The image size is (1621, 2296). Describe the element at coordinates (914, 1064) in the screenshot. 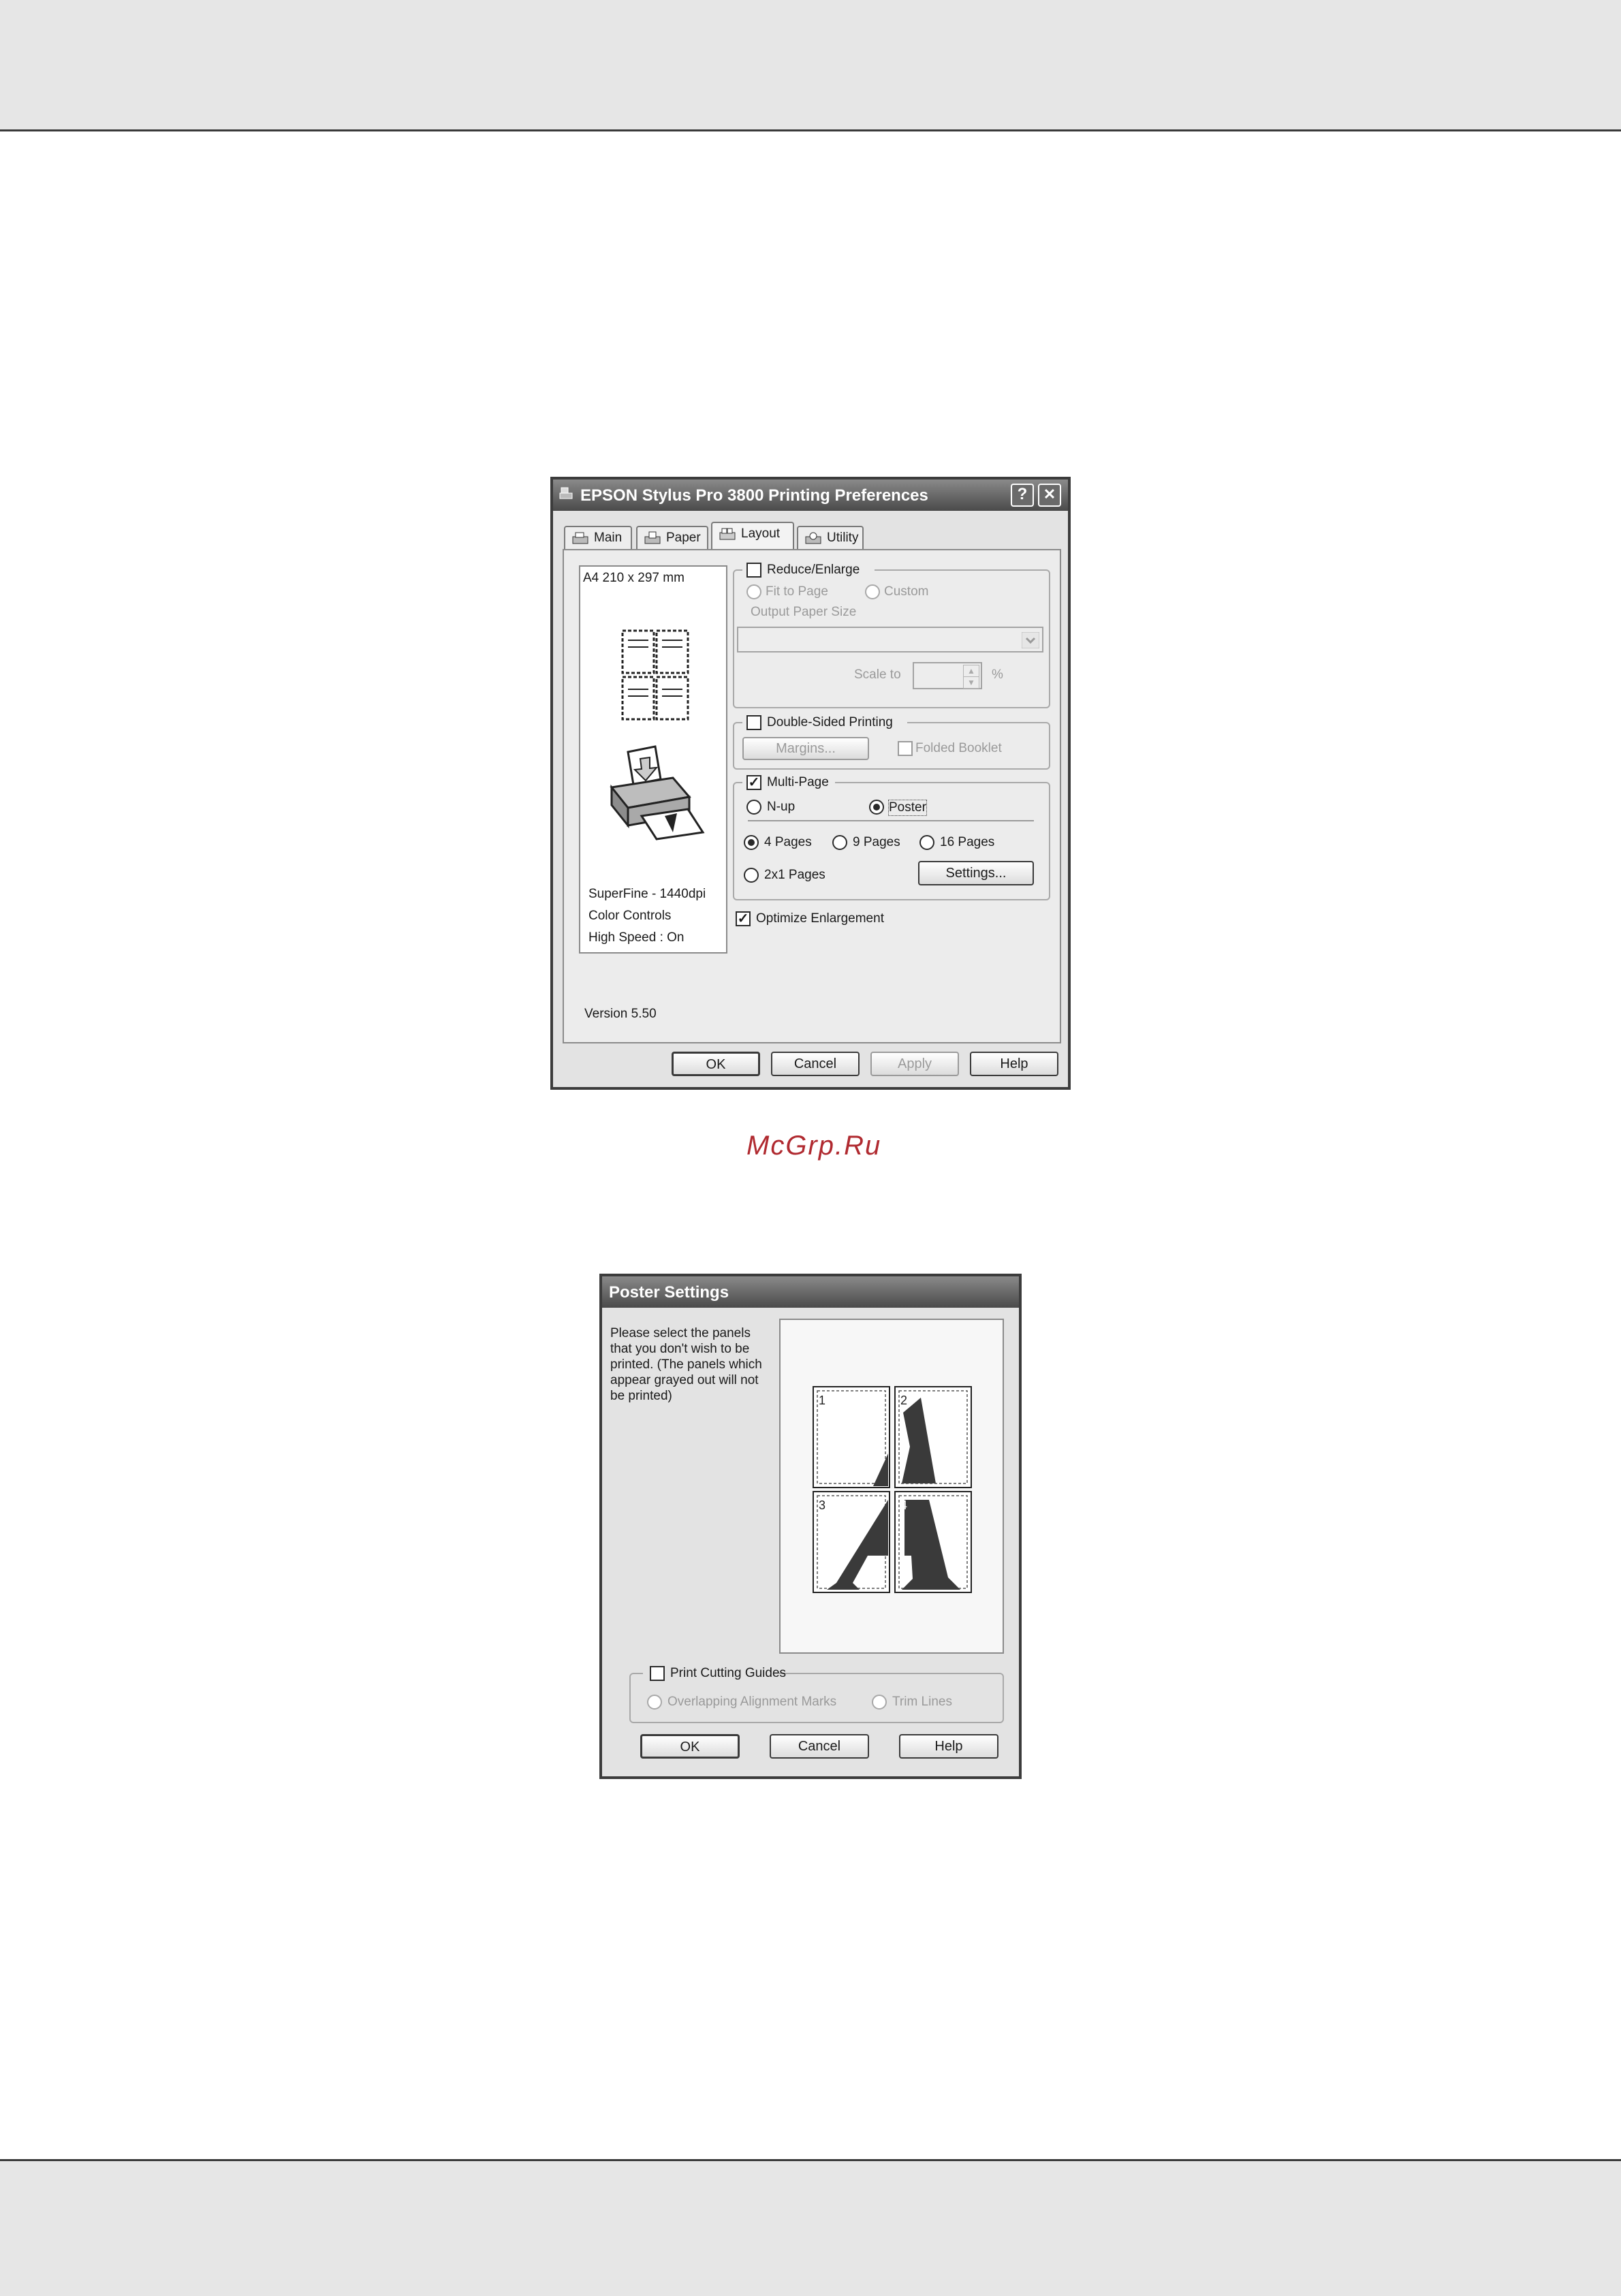

I see `apply-button: Apply` at that location.